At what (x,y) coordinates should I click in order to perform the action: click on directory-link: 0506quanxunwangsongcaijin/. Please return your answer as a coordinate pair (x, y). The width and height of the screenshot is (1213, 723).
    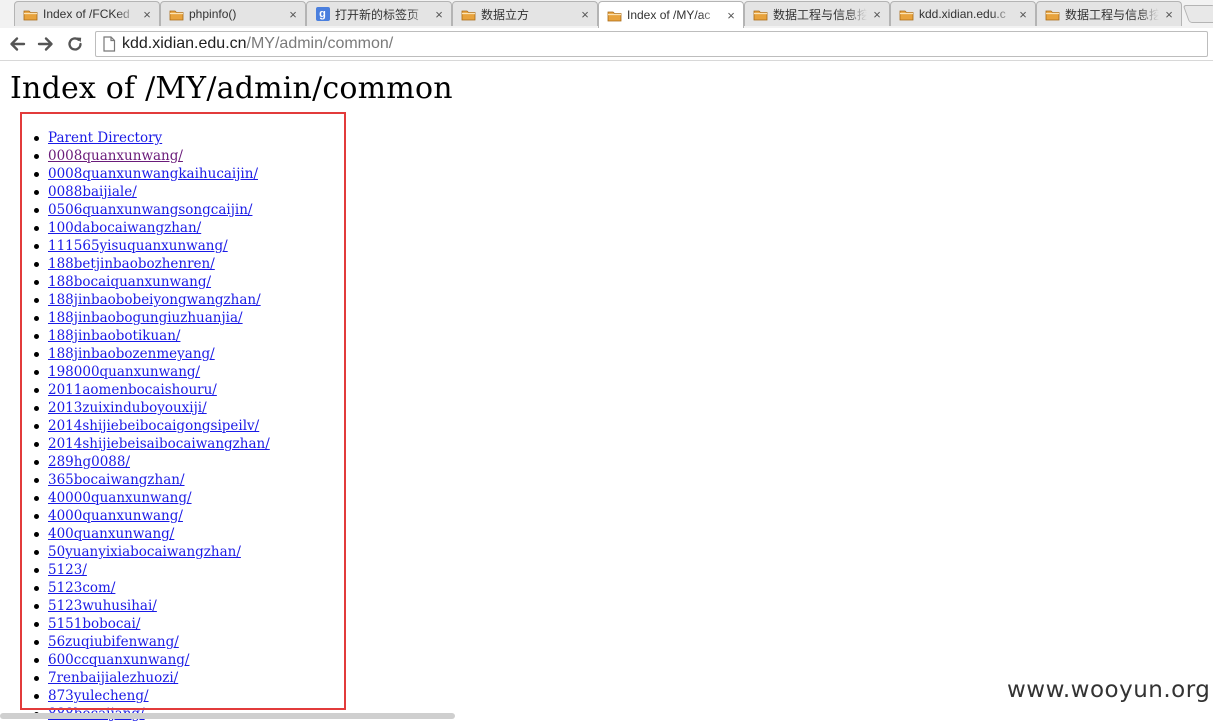
    Looking at the image, I should click on (150, 210).